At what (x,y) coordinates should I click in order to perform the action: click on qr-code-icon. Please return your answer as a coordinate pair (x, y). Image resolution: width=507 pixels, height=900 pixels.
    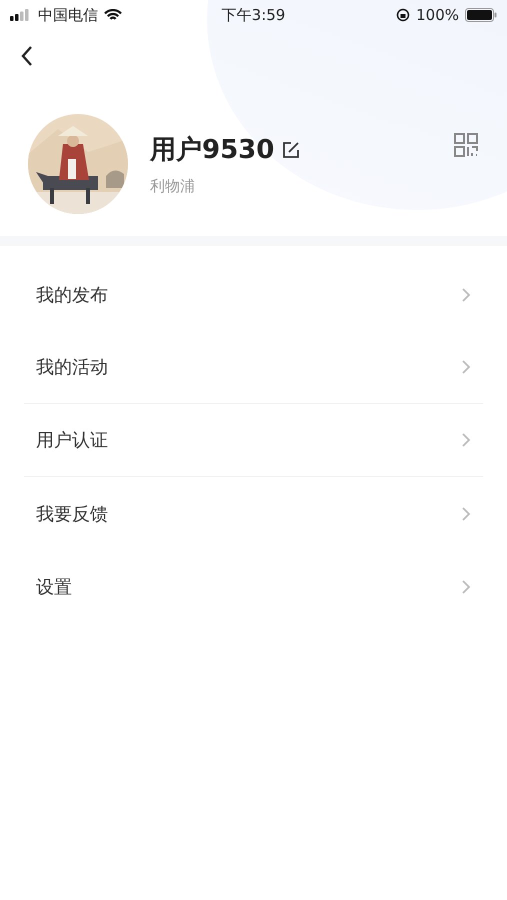
    Looking at the image, I should click on (466, 145).